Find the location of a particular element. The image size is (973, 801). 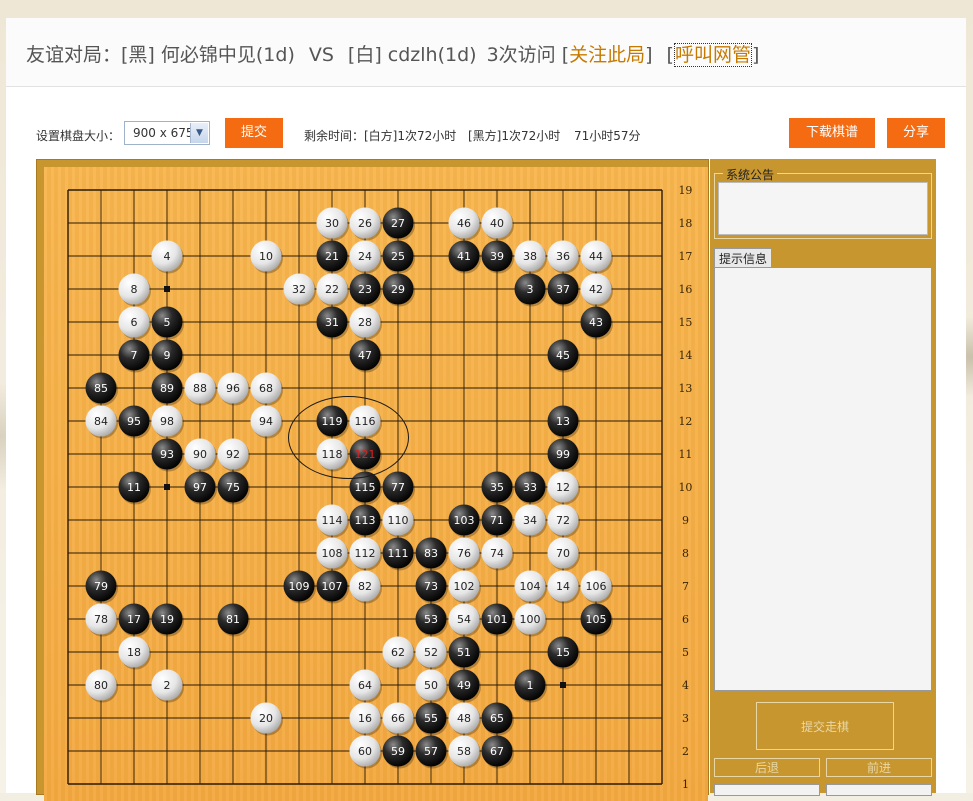

move-number: 111 is located at coordinates (398, 553).